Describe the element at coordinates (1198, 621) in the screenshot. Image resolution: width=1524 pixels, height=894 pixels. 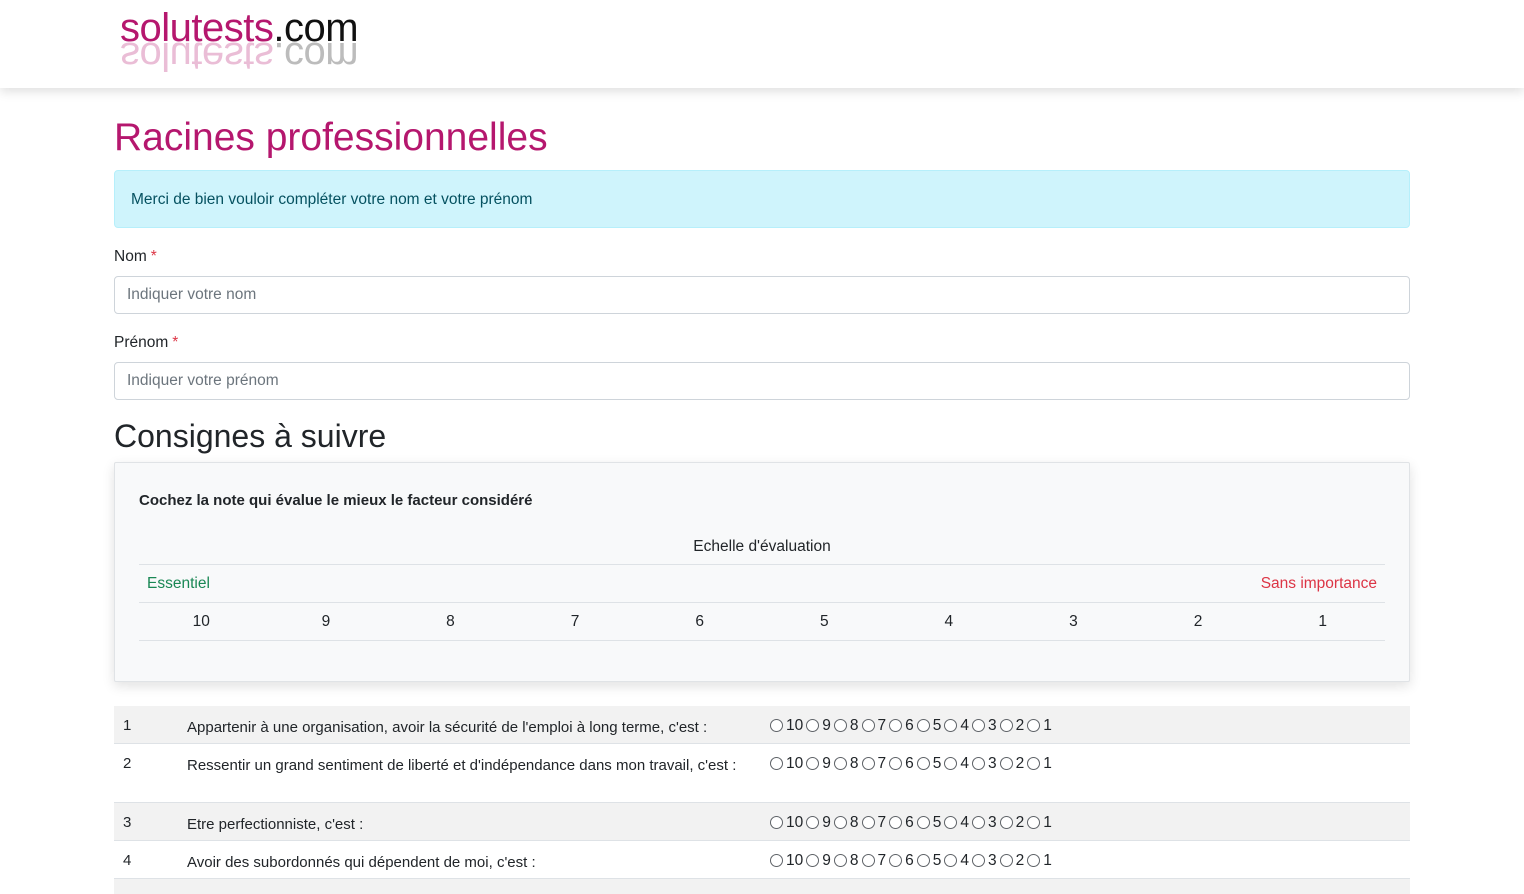
I see `scale-value: 2` at that location.